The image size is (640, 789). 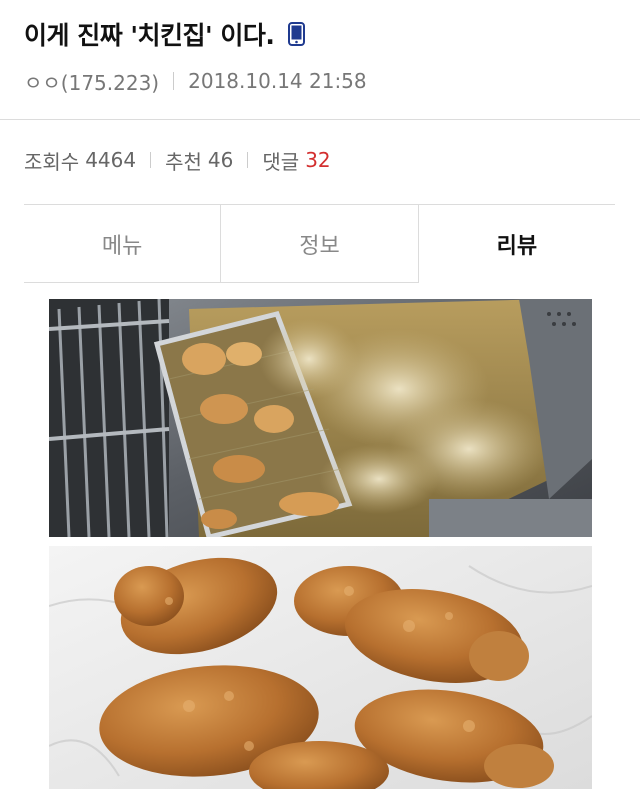 I want to click on views-count: 4464, so click(x=111, y=160).